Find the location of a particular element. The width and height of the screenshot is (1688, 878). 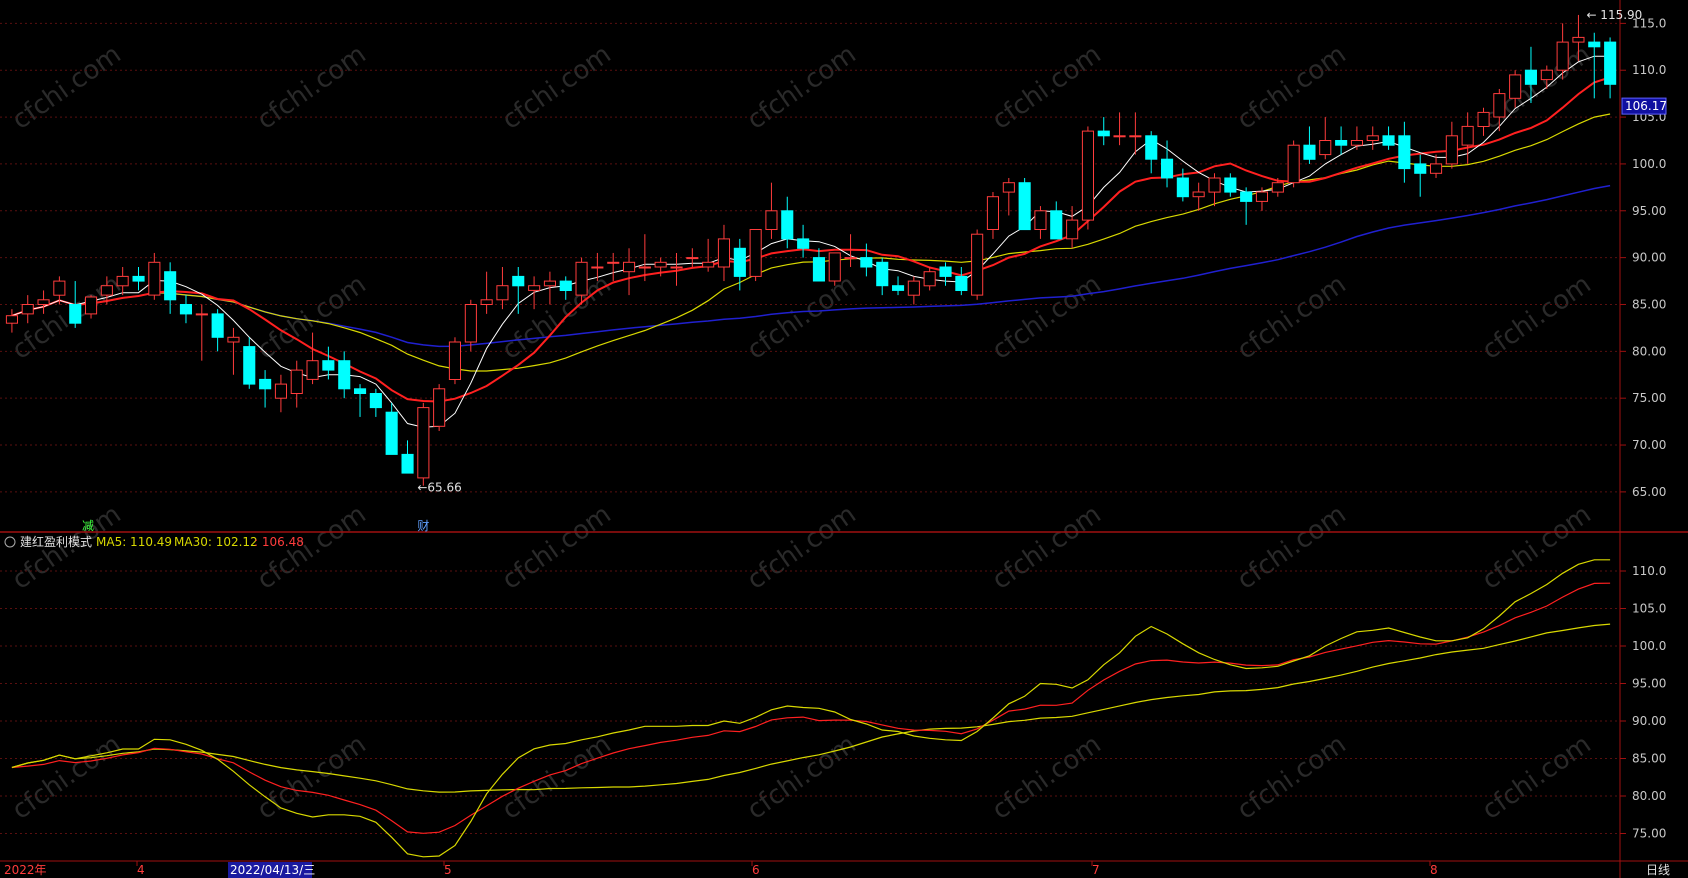

low-price-annotation: ←65.66 is located at coordinates (439, 488).